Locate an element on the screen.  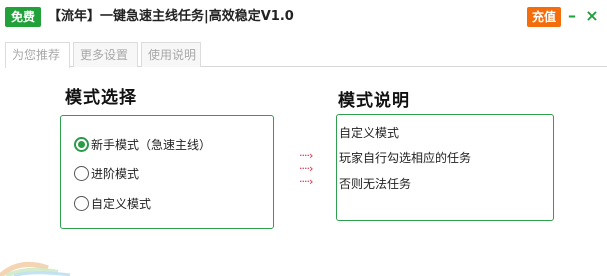
mode-select-panel: 新手模式（急速主线） 进阶模式 自定义模式 is located at coordinates (167, 172).